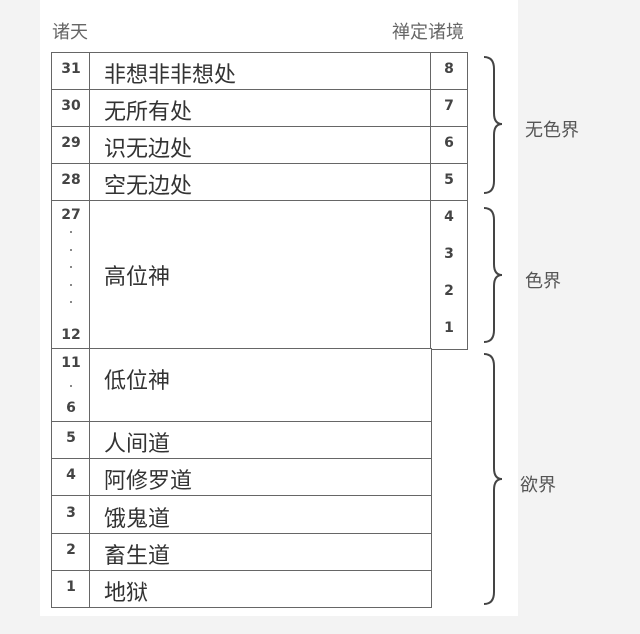  I want to click on row-number-top: 11, so click(71, 363).